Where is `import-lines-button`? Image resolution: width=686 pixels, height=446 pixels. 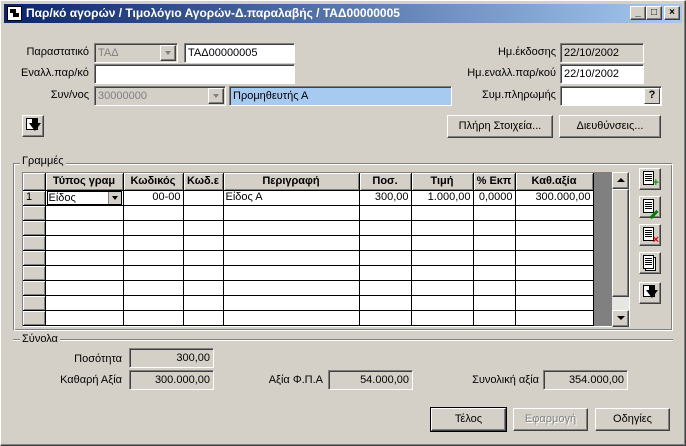 import-lines-button is located at coordinates (650, 293).